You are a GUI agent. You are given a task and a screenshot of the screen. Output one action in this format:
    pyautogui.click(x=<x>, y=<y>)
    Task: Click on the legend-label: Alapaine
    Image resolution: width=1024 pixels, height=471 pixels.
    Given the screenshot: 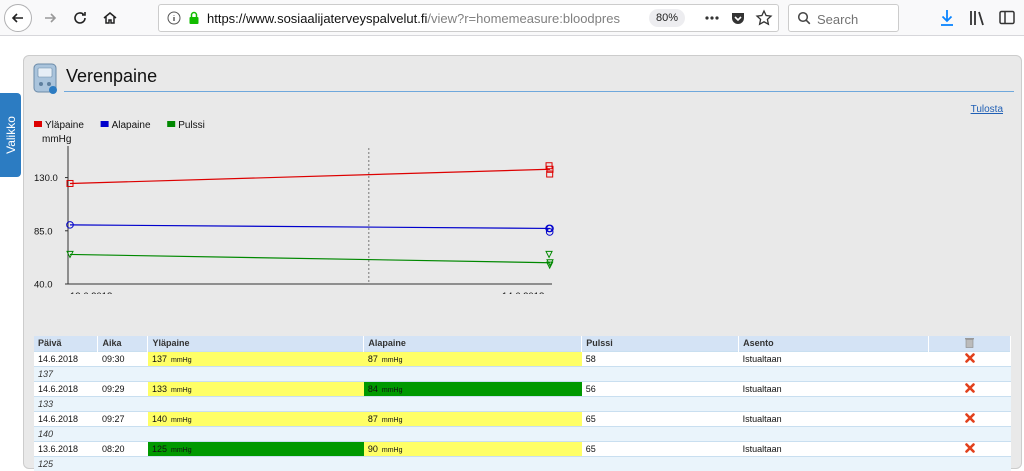 What is the action you would take?
    pyautogui.click(x=131, y=125)
    